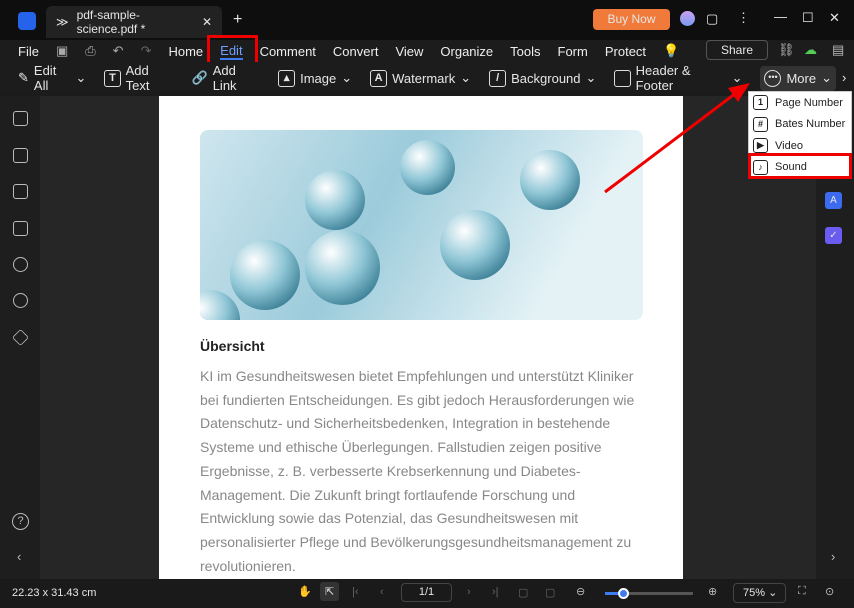 The height and width of the screenshot is (608, 854). I want to click on maximize-icon: ☐, so click(808, 18).